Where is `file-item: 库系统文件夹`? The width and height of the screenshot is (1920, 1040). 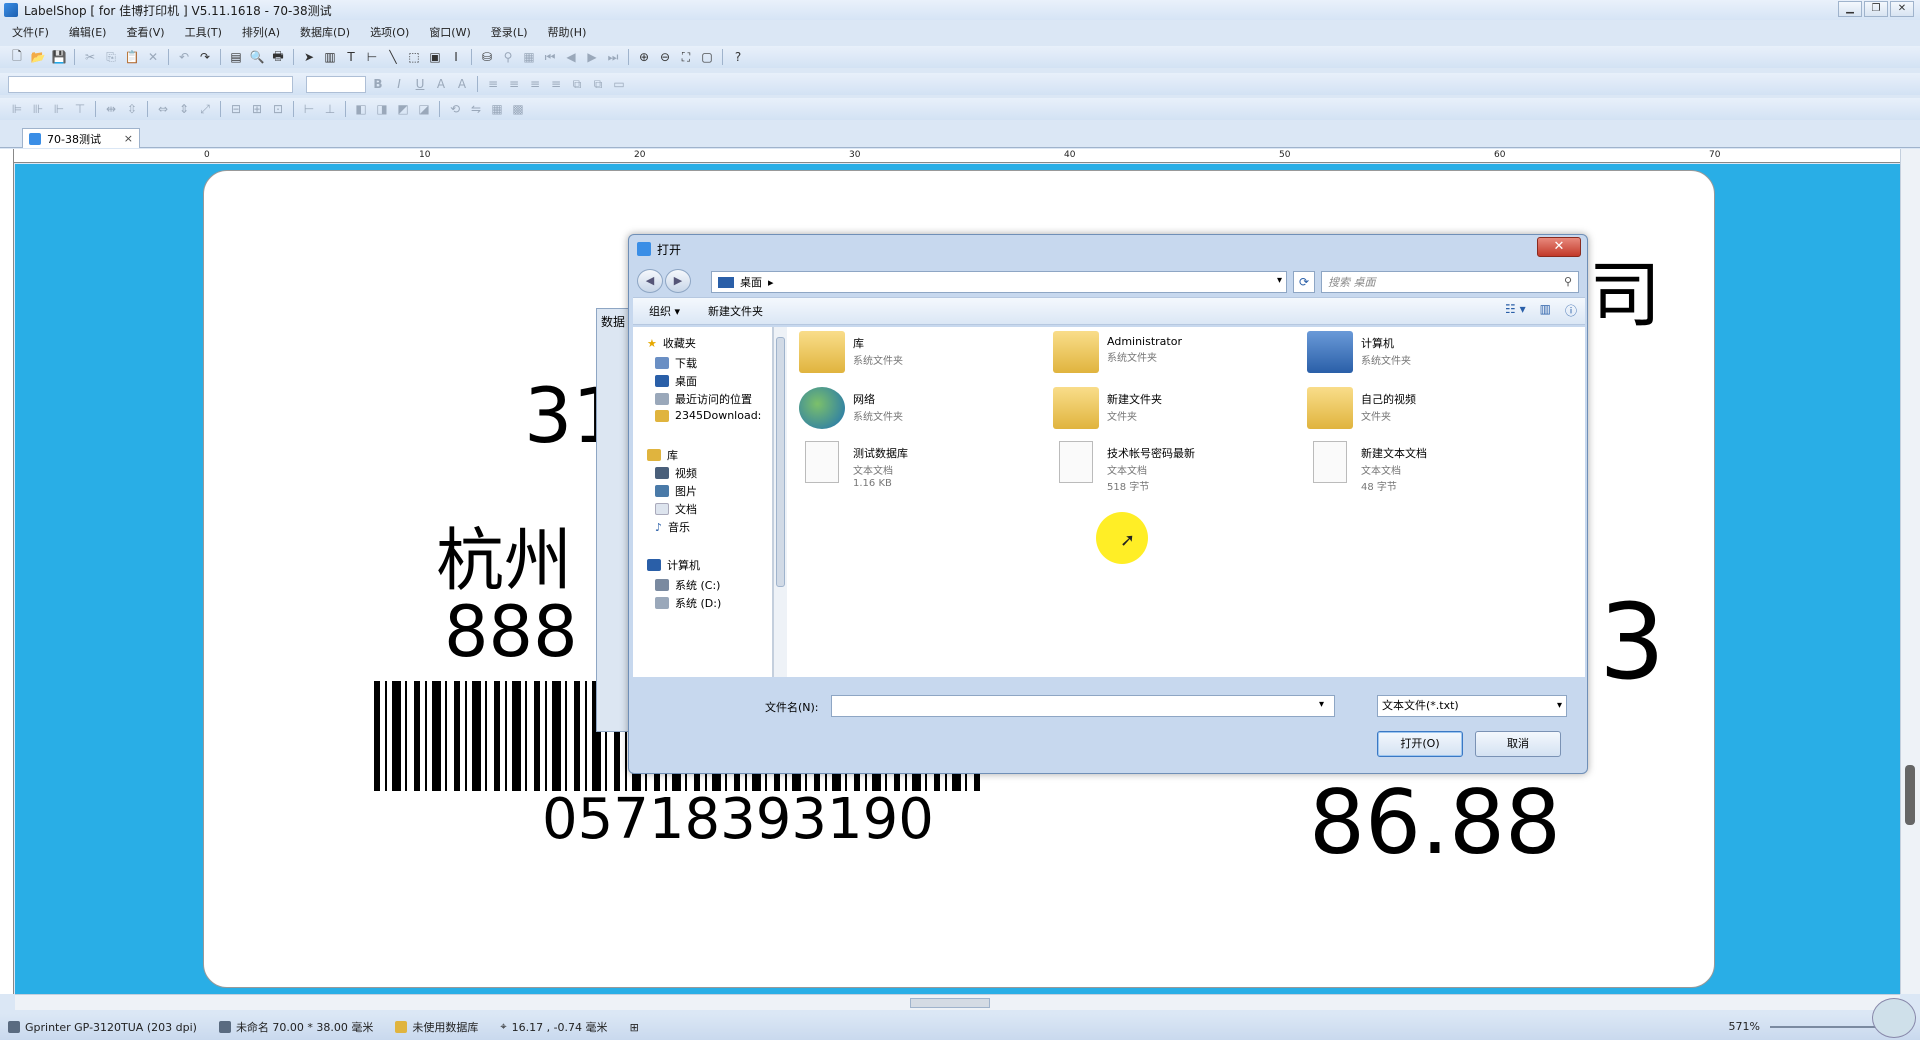
file-item: 库系统文件夹 is located at coordinates (914, 354).